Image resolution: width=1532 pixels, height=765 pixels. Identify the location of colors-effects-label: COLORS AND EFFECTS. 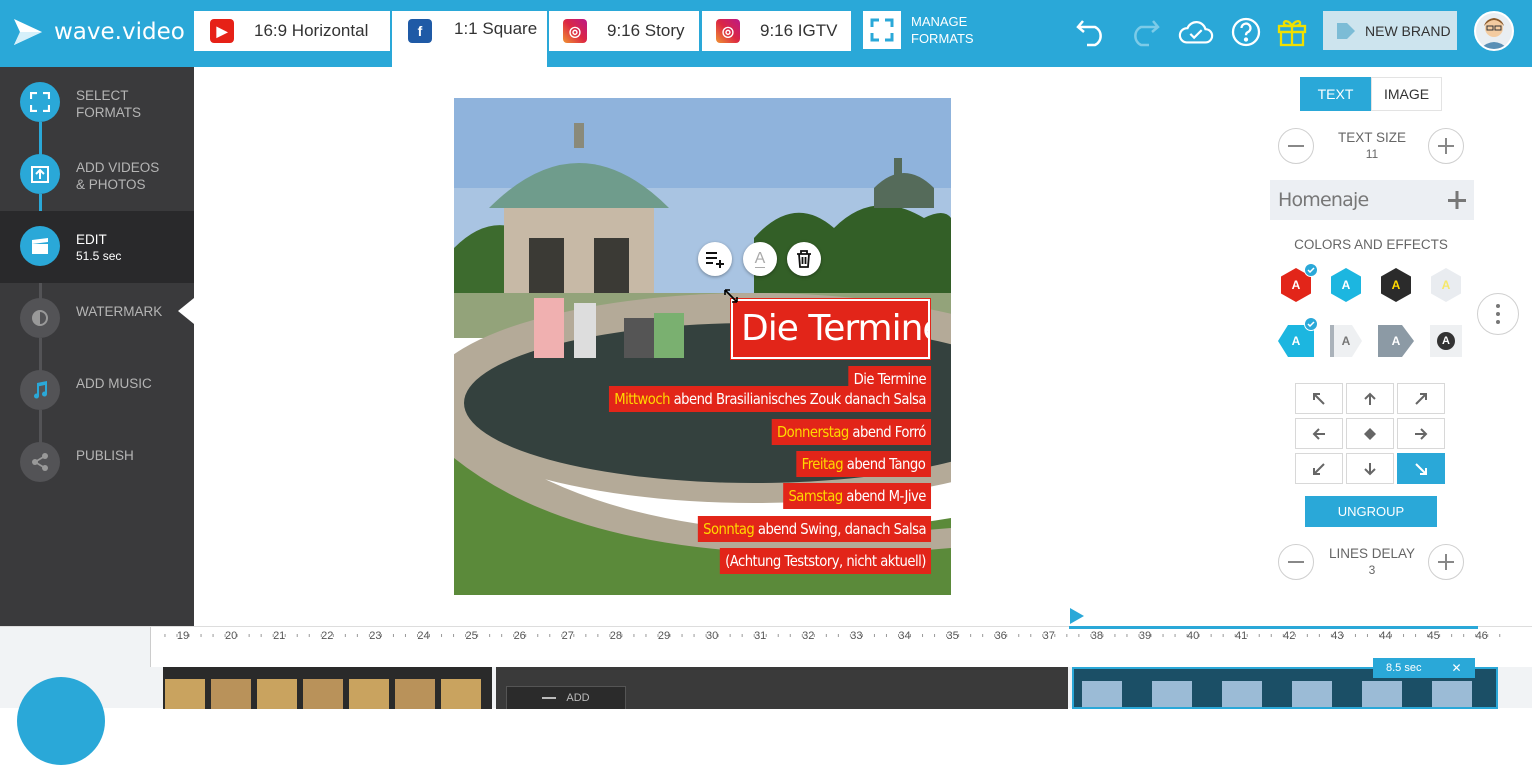
(1371, 244).